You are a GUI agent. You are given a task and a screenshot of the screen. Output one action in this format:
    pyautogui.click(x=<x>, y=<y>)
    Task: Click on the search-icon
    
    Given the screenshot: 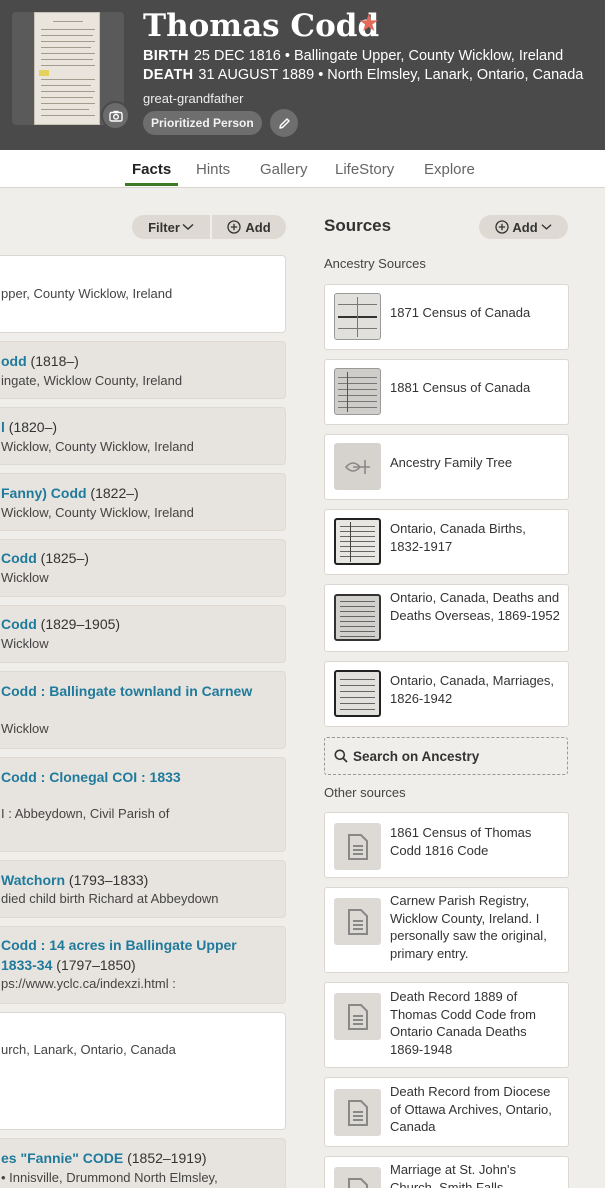 What is the action you would take?
    pyautogui.click(x=341, y=756)
    